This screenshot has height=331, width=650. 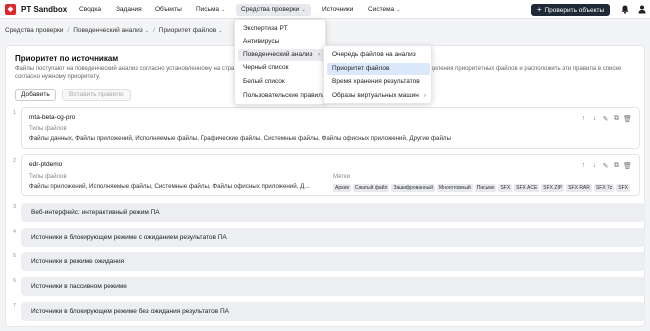 I want to click on nav-letters: Письма ⌄, so click(x=210, y=10).